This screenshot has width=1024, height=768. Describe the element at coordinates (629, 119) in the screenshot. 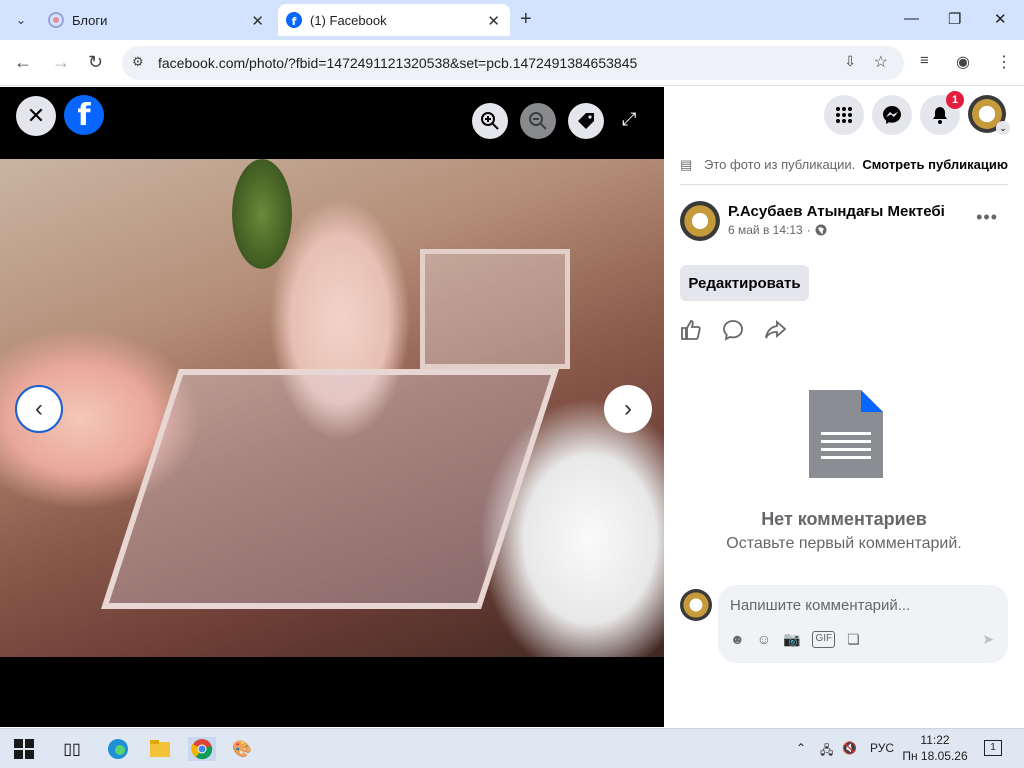

I see `fullscreen-icon: ⤢` at that location.